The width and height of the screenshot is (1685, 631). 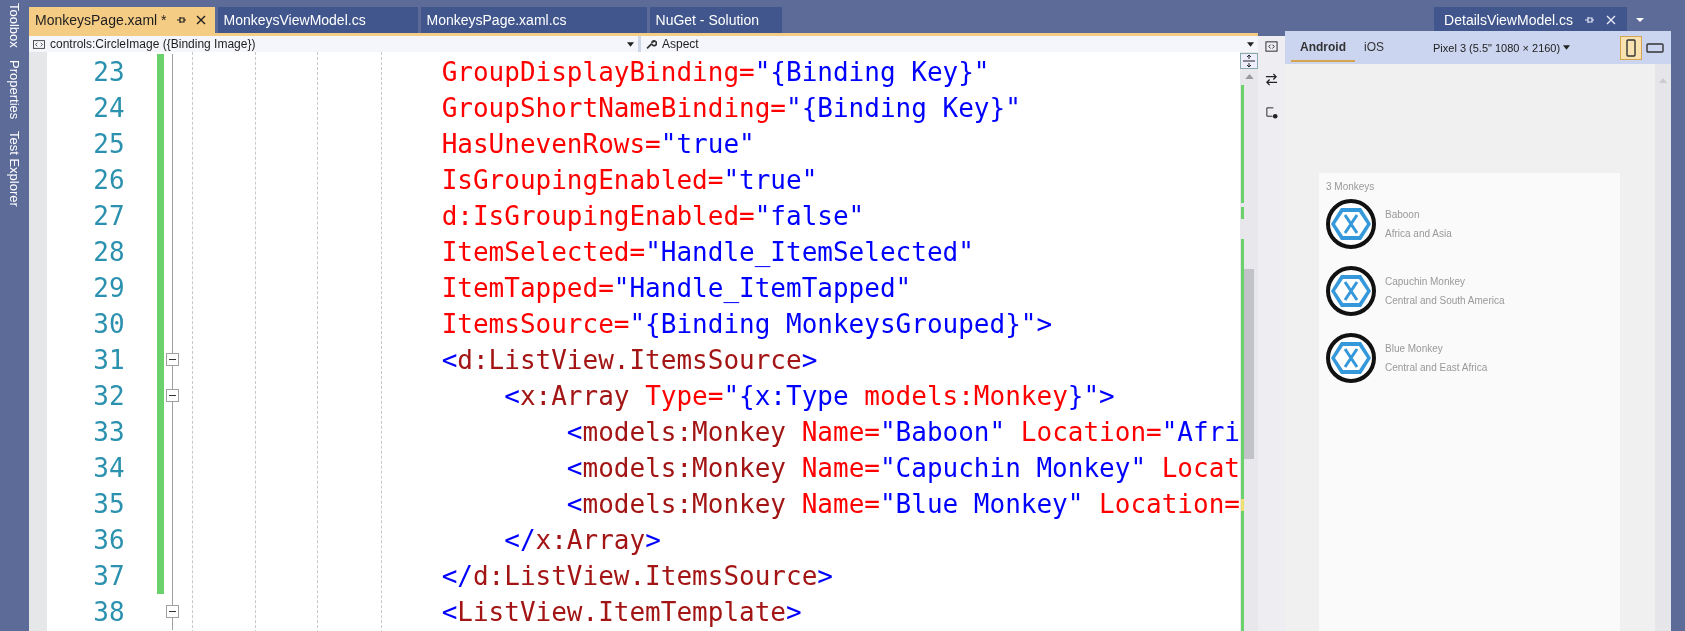 I want to click on document-tab: MonkeysPage.xaml *, so click(x=122, y=20).